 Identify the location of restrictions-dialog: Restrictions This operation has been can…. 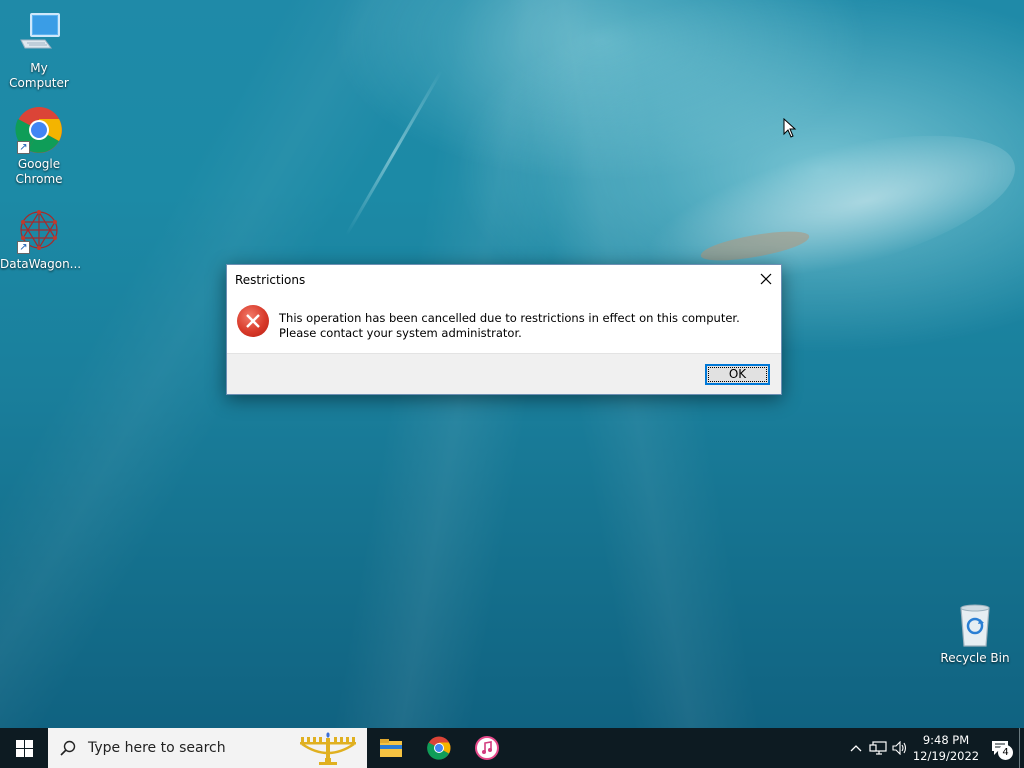
(504, 329).